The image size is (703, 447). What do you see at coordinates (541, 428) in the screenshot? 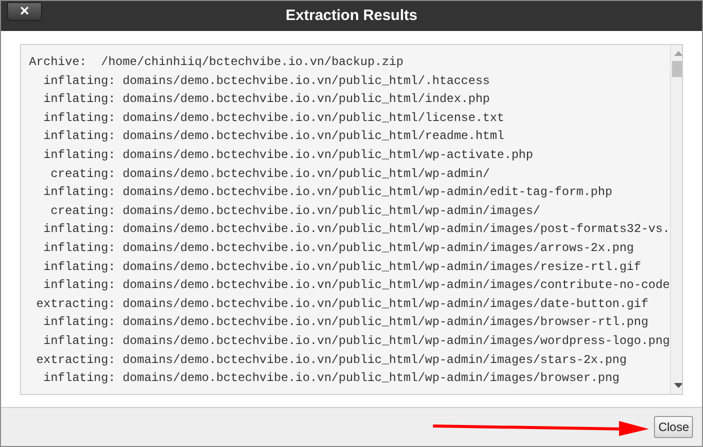
I see `arrow-icon` at bounding box center [541, 428].